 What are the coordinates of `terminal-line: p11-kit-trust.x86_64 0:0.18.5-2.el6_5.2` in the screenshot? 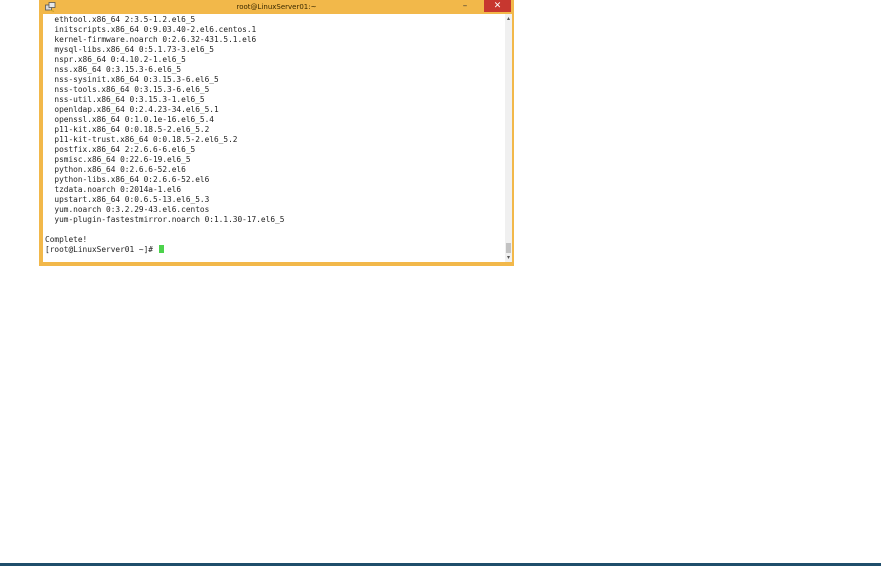 It's located at (141, 139).